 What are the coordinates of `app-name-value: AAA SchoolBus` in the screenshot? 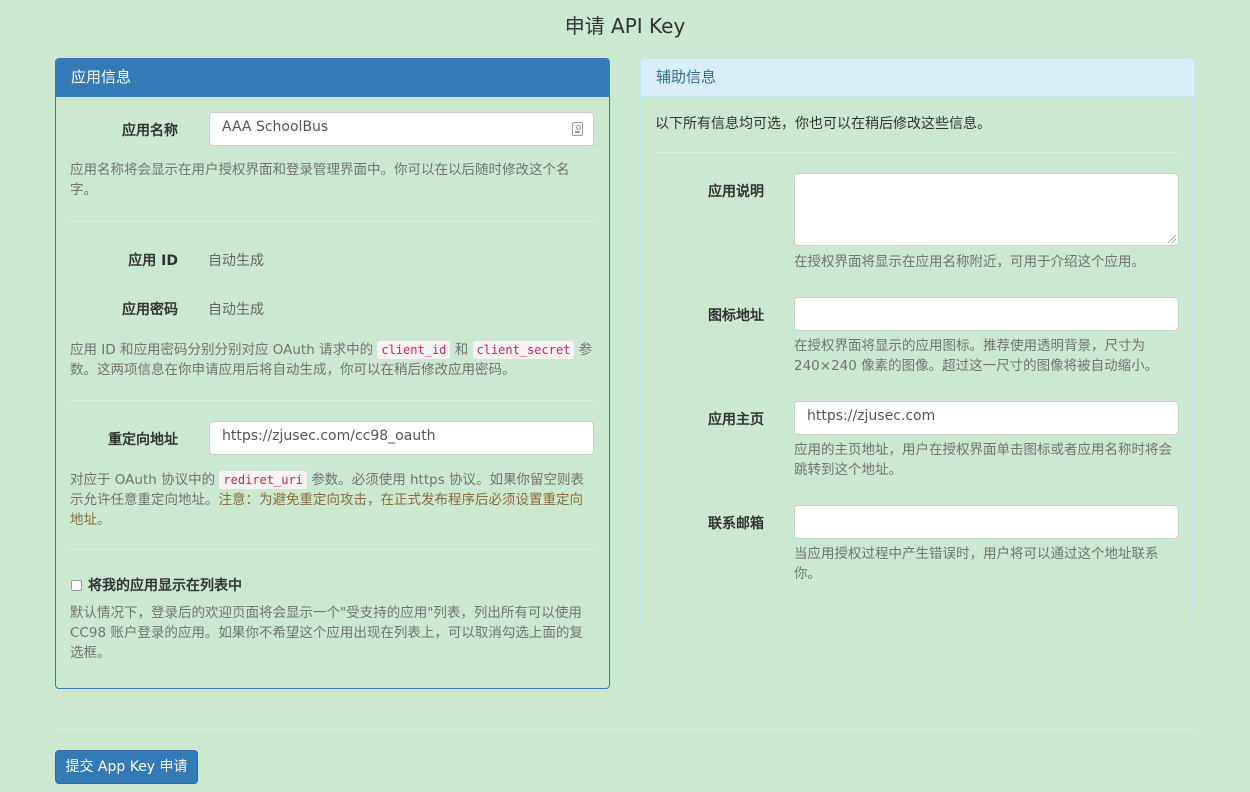 It's located at (275, 127).